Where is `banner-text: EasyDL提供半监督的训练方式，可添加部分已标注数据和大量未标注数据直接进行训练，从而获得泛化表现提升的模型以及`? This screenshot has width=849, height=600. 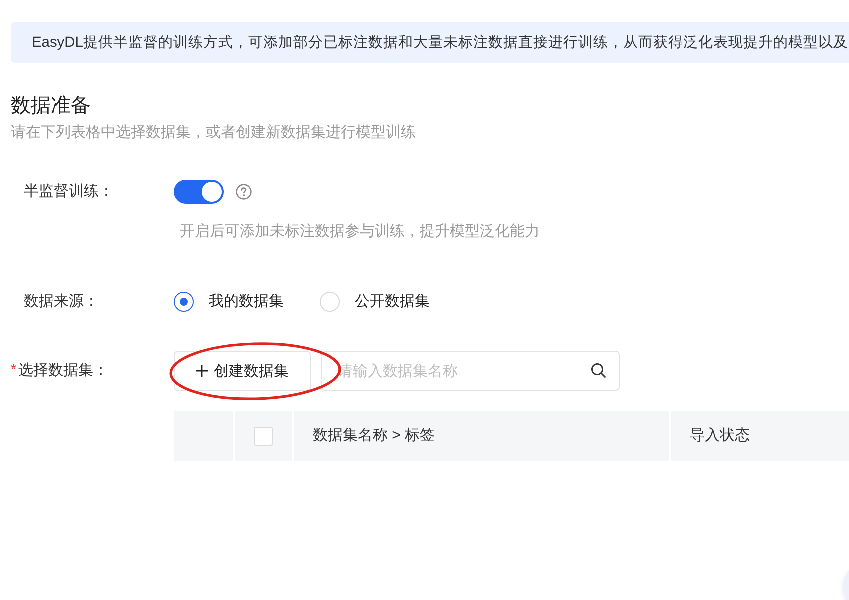
banner-text: EasyDL提供半监督的训练方式，可添加部分已标注数据和大量未标注数据直接进行训练，从而获得泛化表现提升的模型以及 is located at coordinates (440, 43).